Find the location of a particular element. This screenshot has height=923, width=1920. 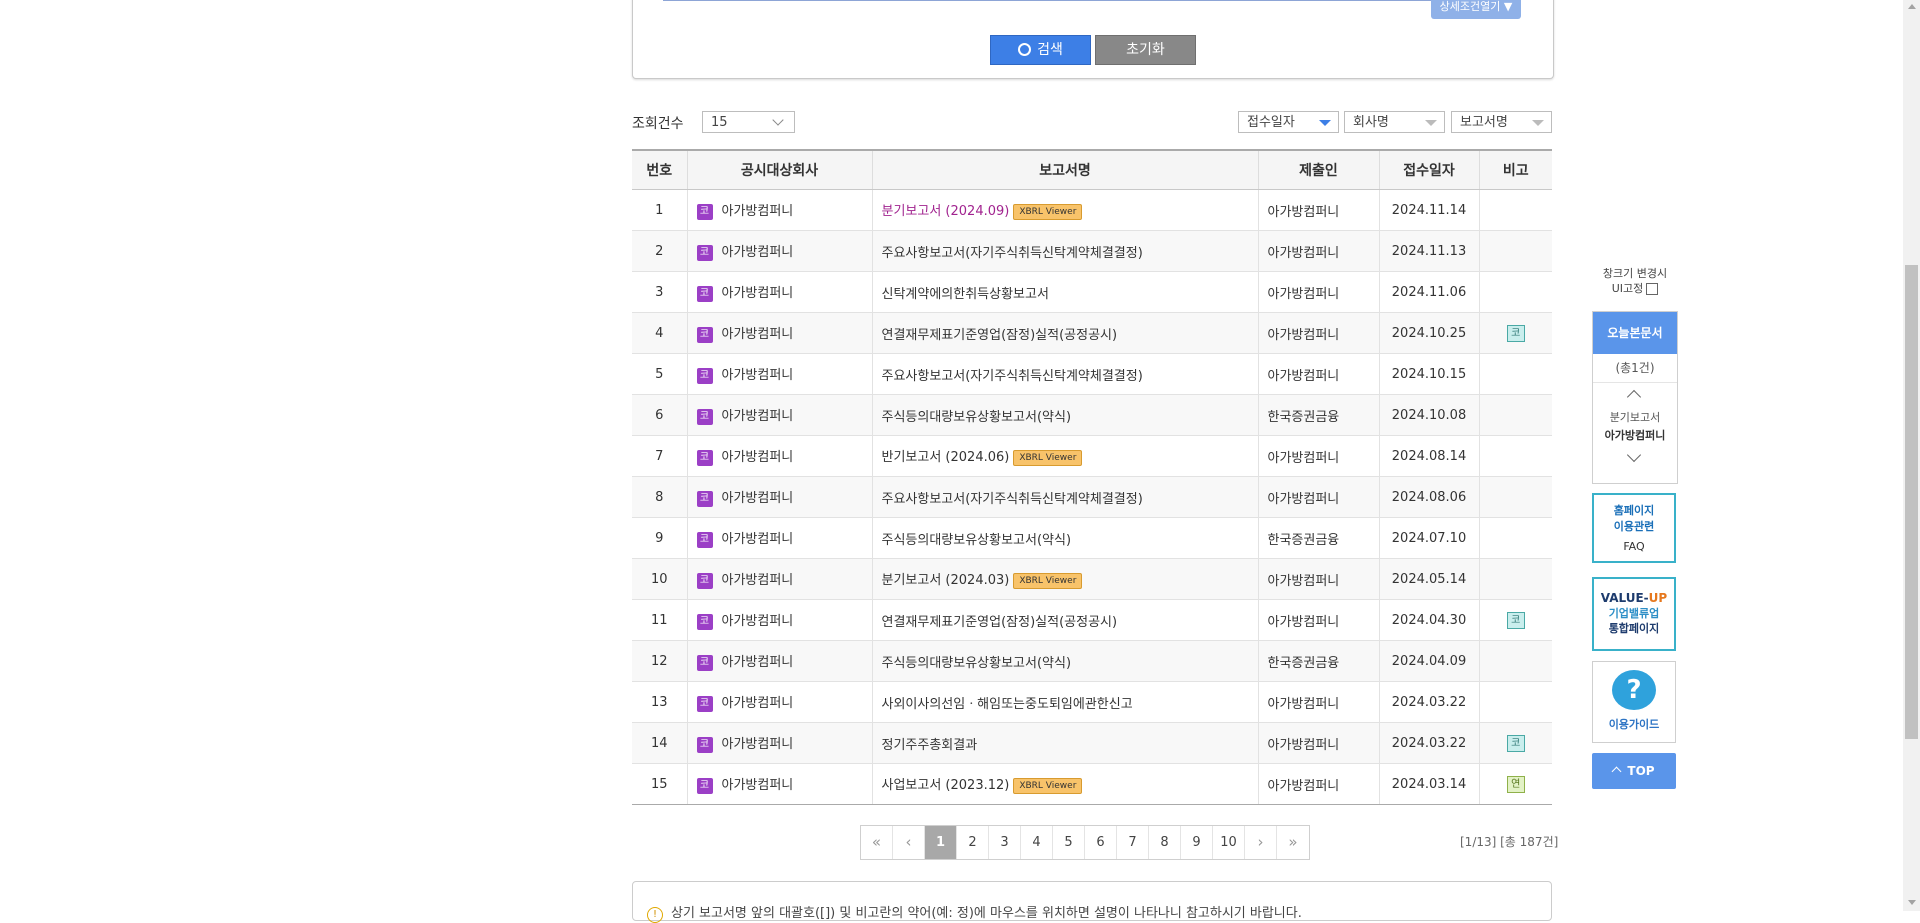

value-up-title-b: UP is located at coordinates (1658, 598).